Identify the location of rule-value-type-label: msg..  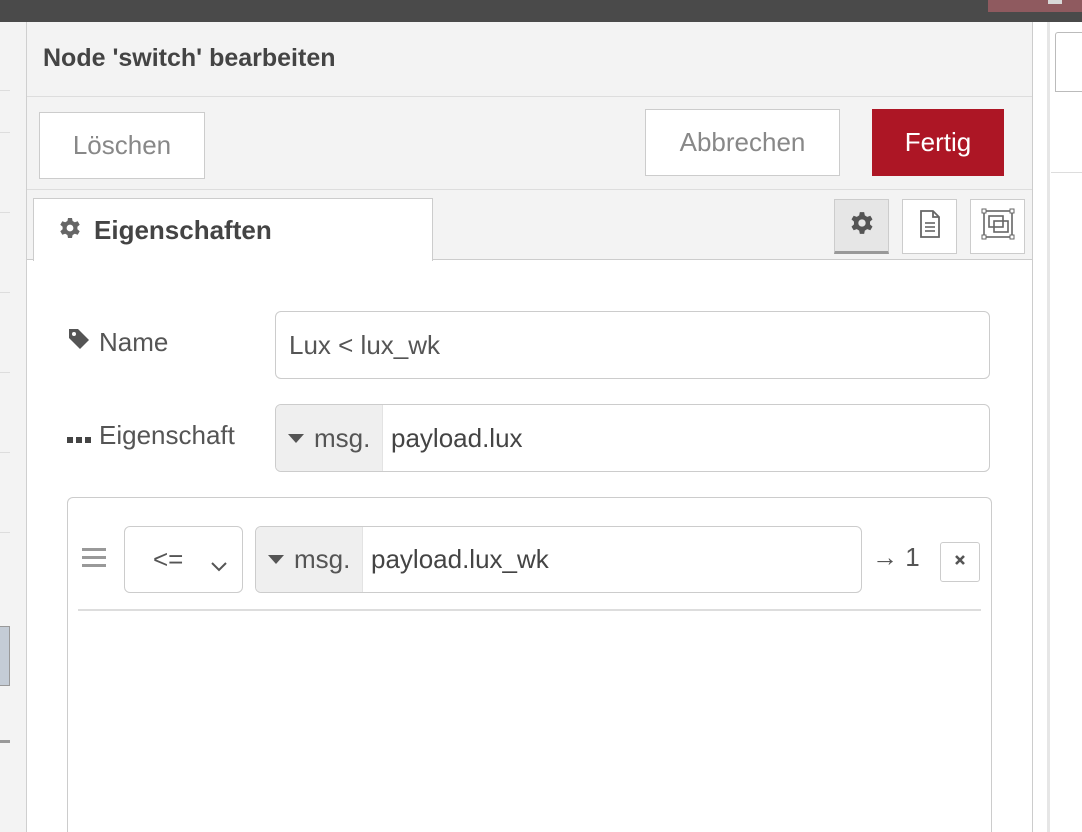
(322, 559).